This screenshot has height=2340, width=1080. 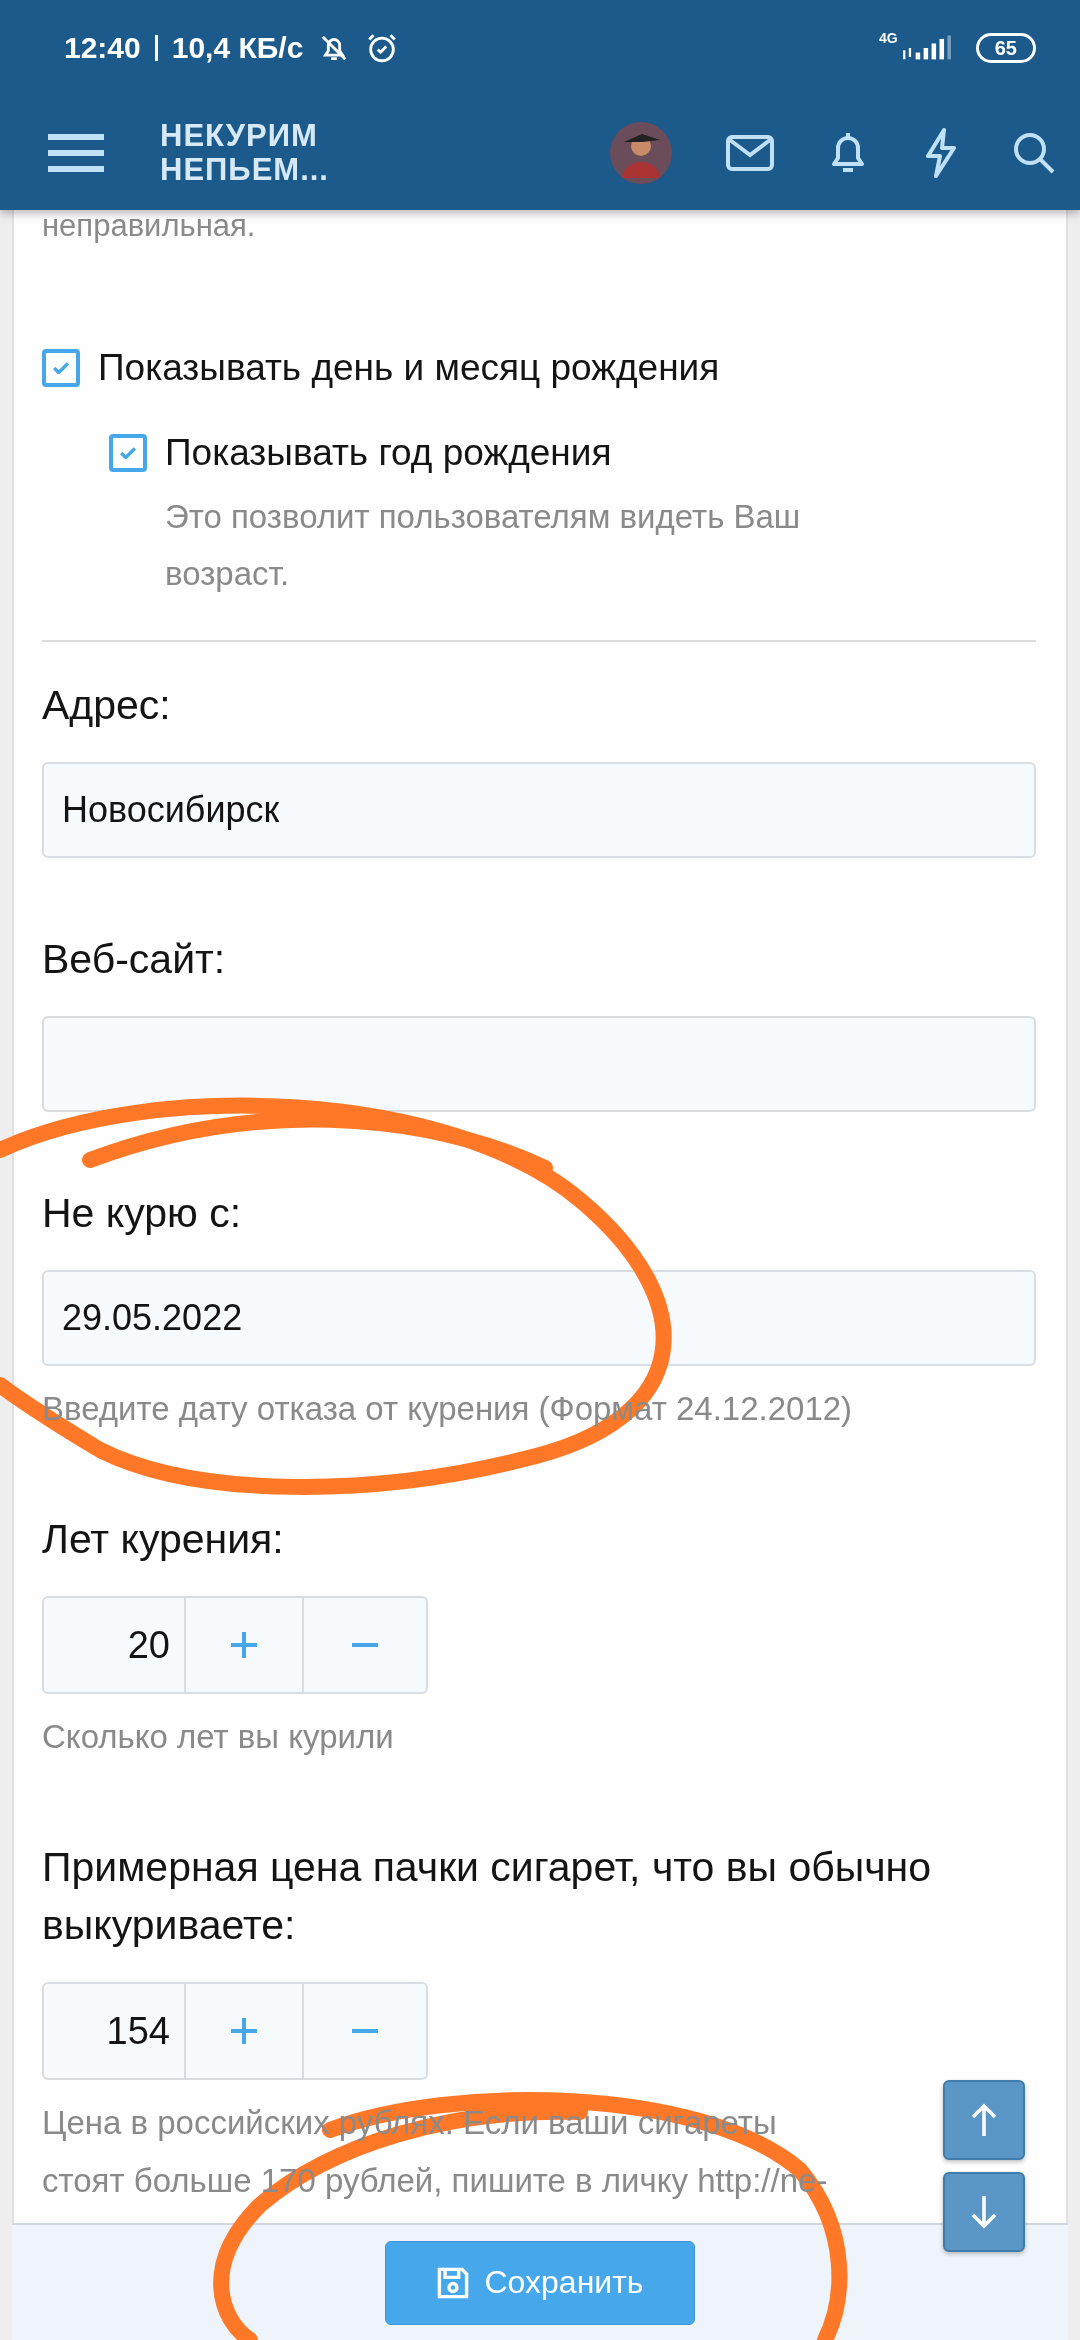 What do you see at coordinates (163, 1539) in the screenshot?
I see `field-label: Лет курения:` at bounding box center [163, 1539].